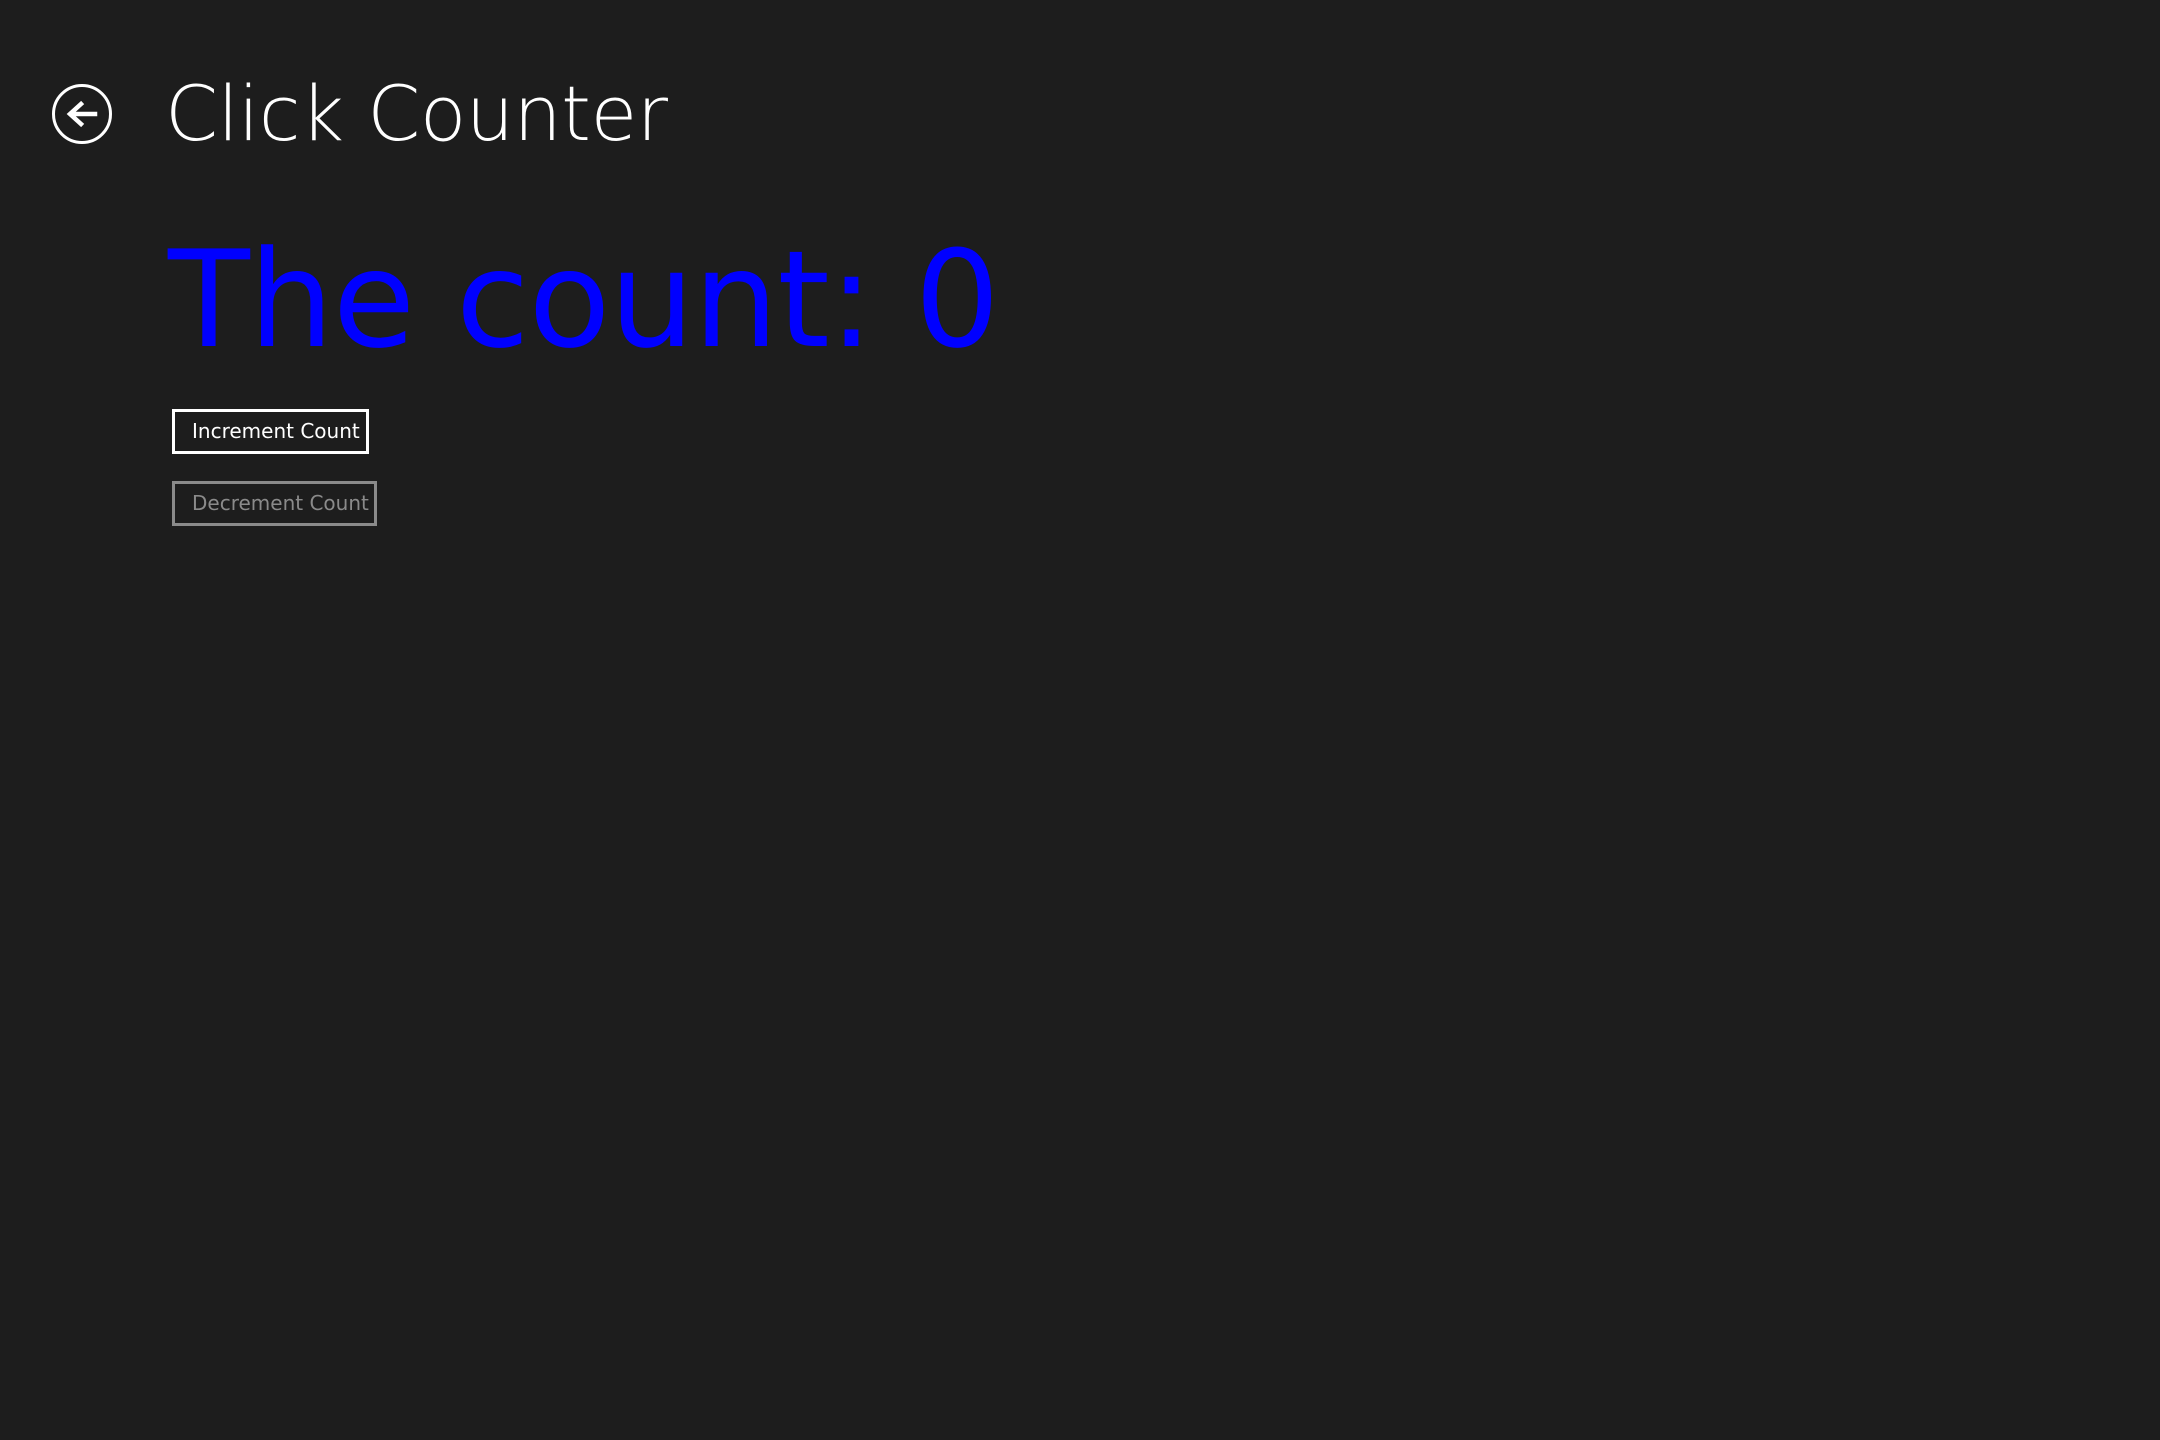 This screenshot has width=2160, height=1440. I want to click on count-display: The count: 0, so click(584, 300).